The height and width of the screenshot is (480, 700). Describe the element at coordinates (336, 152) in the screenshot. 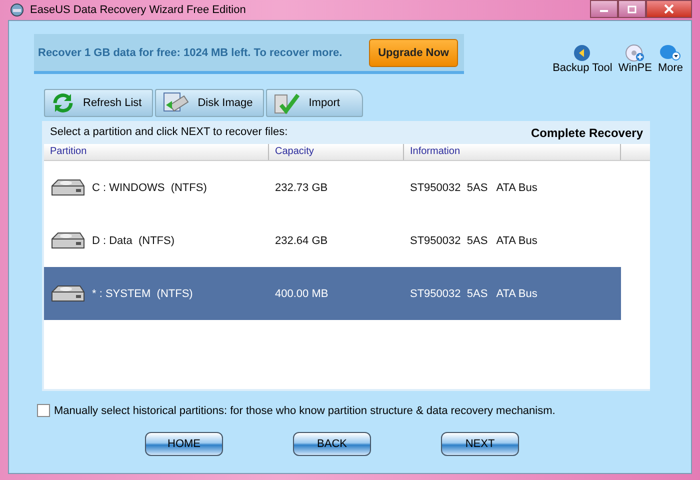

I see `column-header: Capacity` at that location.